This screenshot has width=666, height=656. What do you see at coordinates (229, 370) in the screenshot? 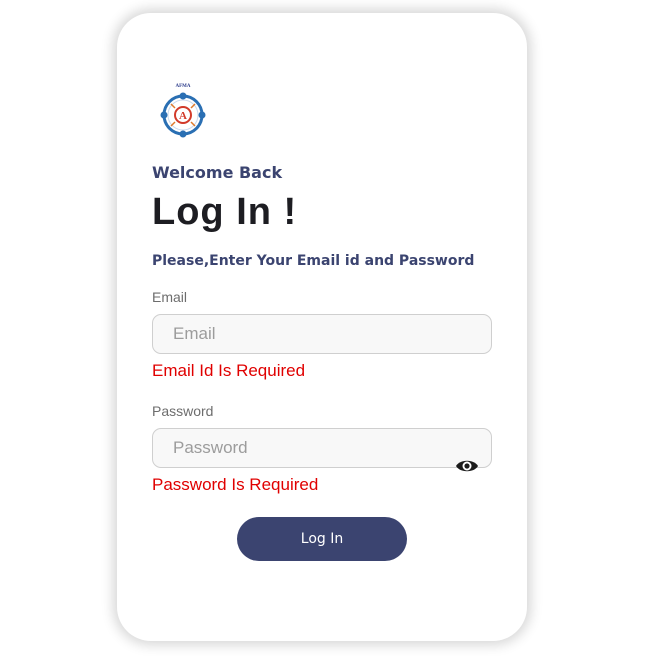
I see `email-error: Email Id Is Required` at bounding box center [229, 370].